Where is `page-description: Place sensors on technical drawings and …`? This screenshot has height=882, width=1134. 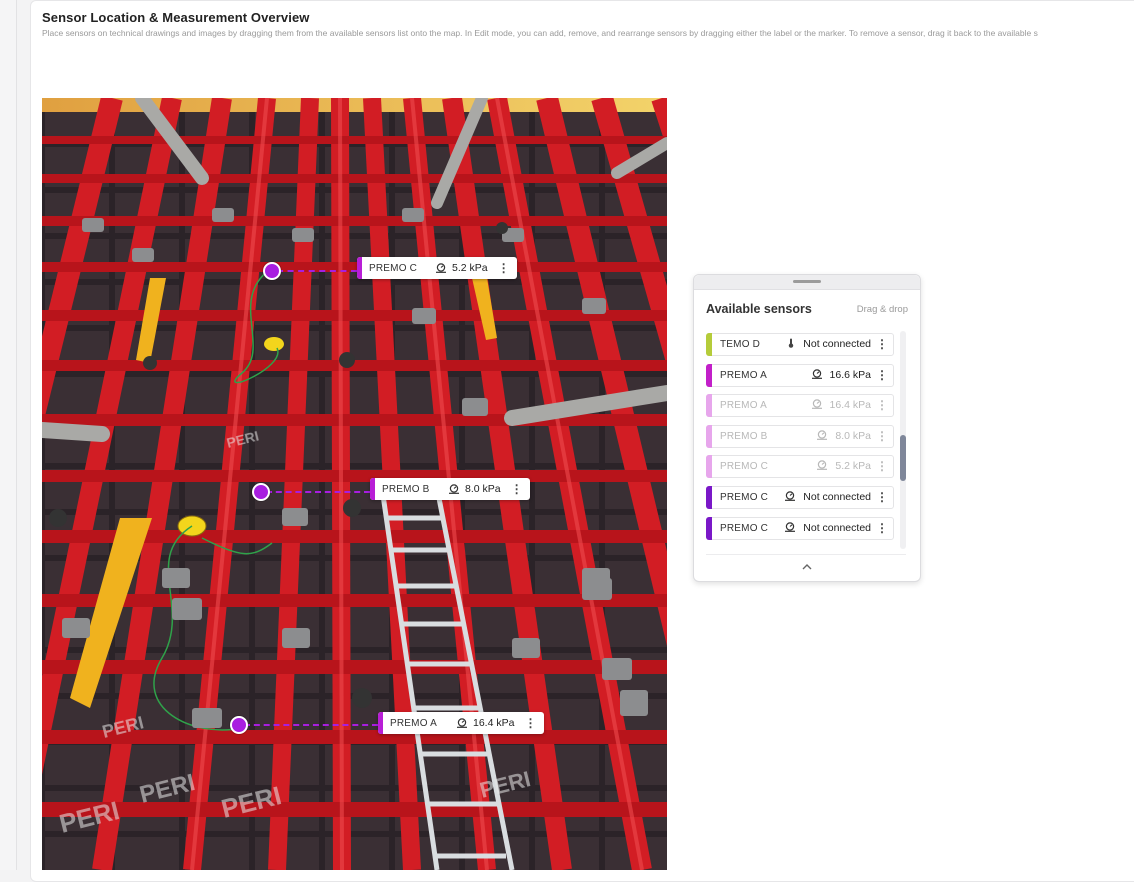 page-description: Place sensors on technical drawings and … is located at coordinates (540, 33).